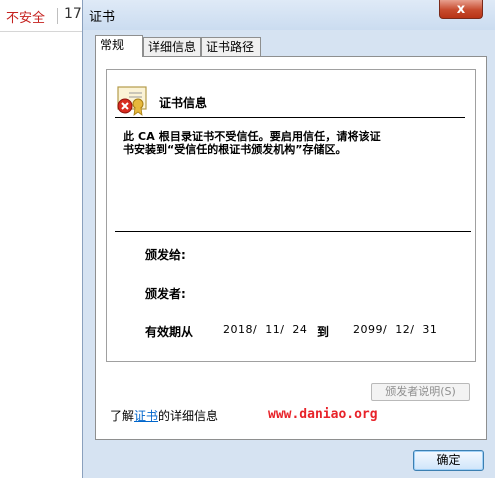  I want to click on address-text: 17, so click(73, 14).